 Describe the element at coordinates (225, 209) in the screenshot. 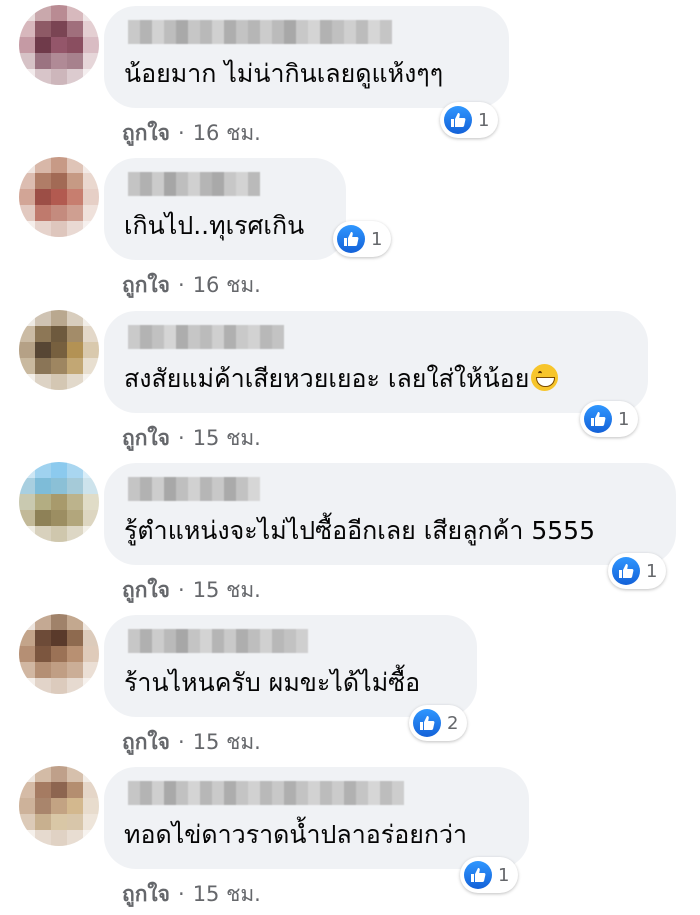

I see `comment-bubble: เกินไป..ทุเรศเกิน` at that location.